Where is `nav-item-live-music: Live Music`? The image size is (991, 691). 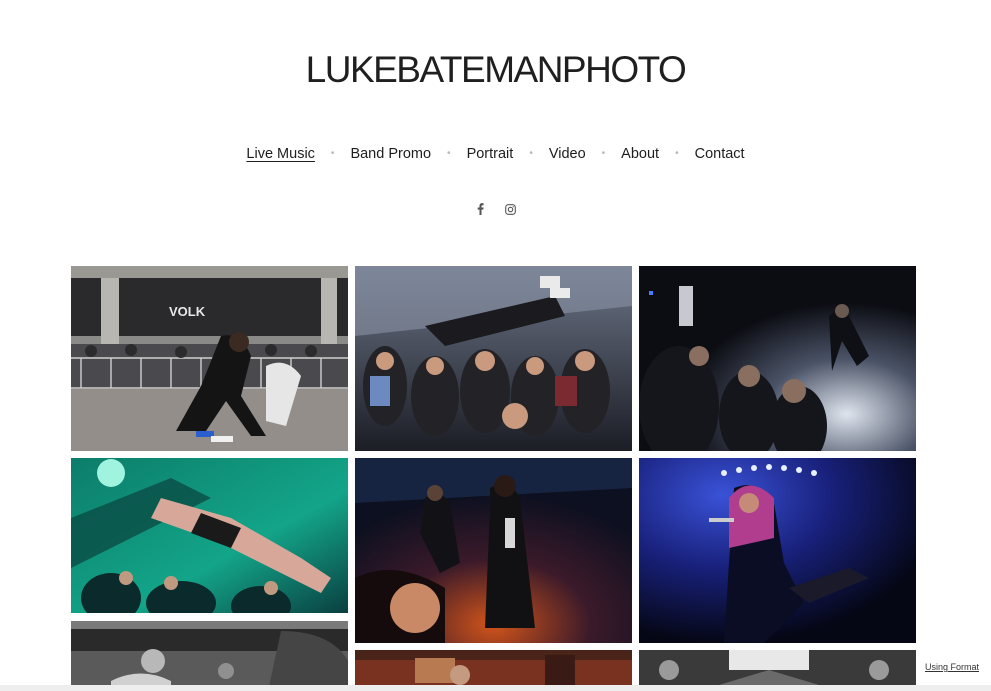 nav-item-live-music: Live Music is located at coordinates (280, 154).